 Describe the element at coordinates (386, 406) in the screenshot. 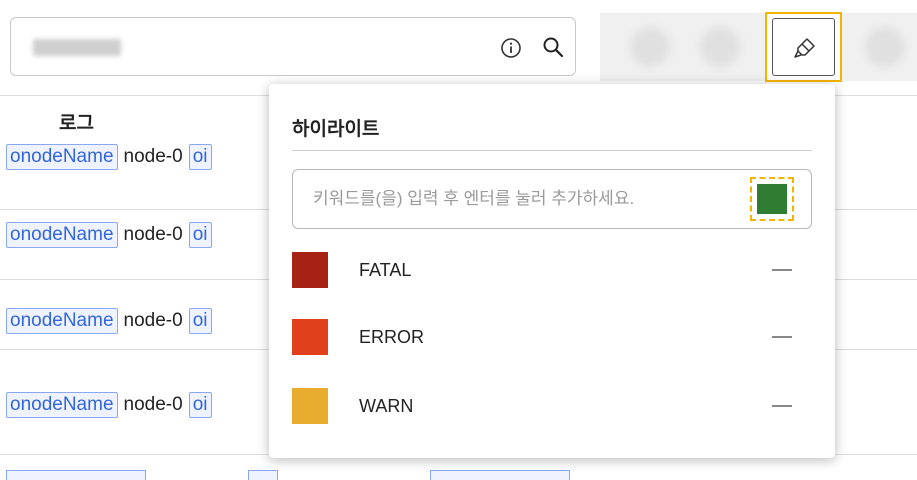

I see `highlight-keyword-label: WARN` at that location.